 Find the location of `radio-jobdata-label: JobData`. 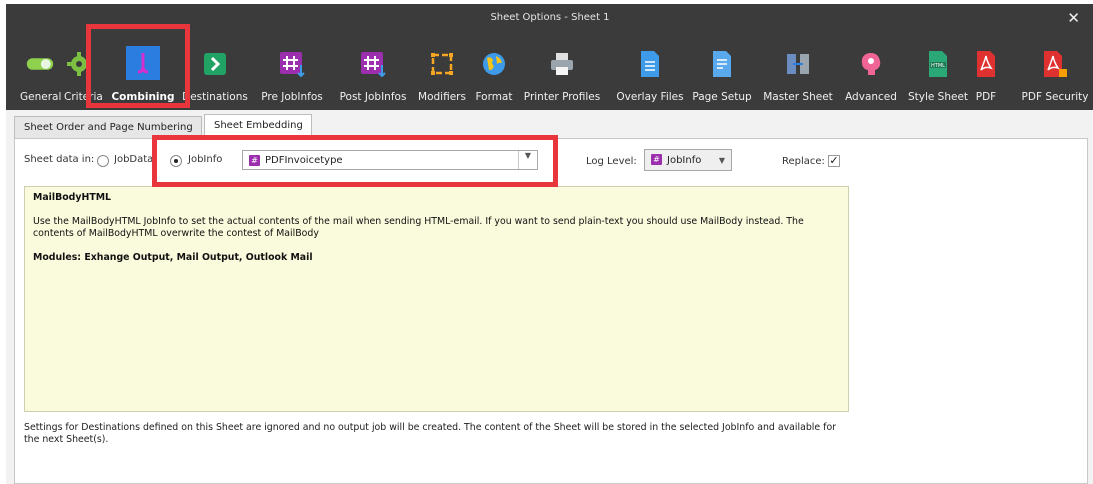

radio-jobdata-label: JobData is located at coordinates (134, 159).